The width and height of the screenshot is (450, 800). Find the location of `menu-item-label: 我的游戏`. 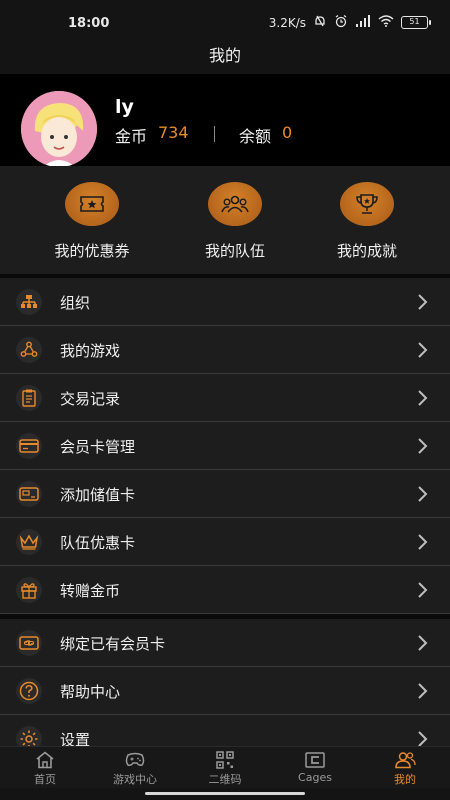

menu-item-label: 我的游戏 is located at coordinates (90, 351).